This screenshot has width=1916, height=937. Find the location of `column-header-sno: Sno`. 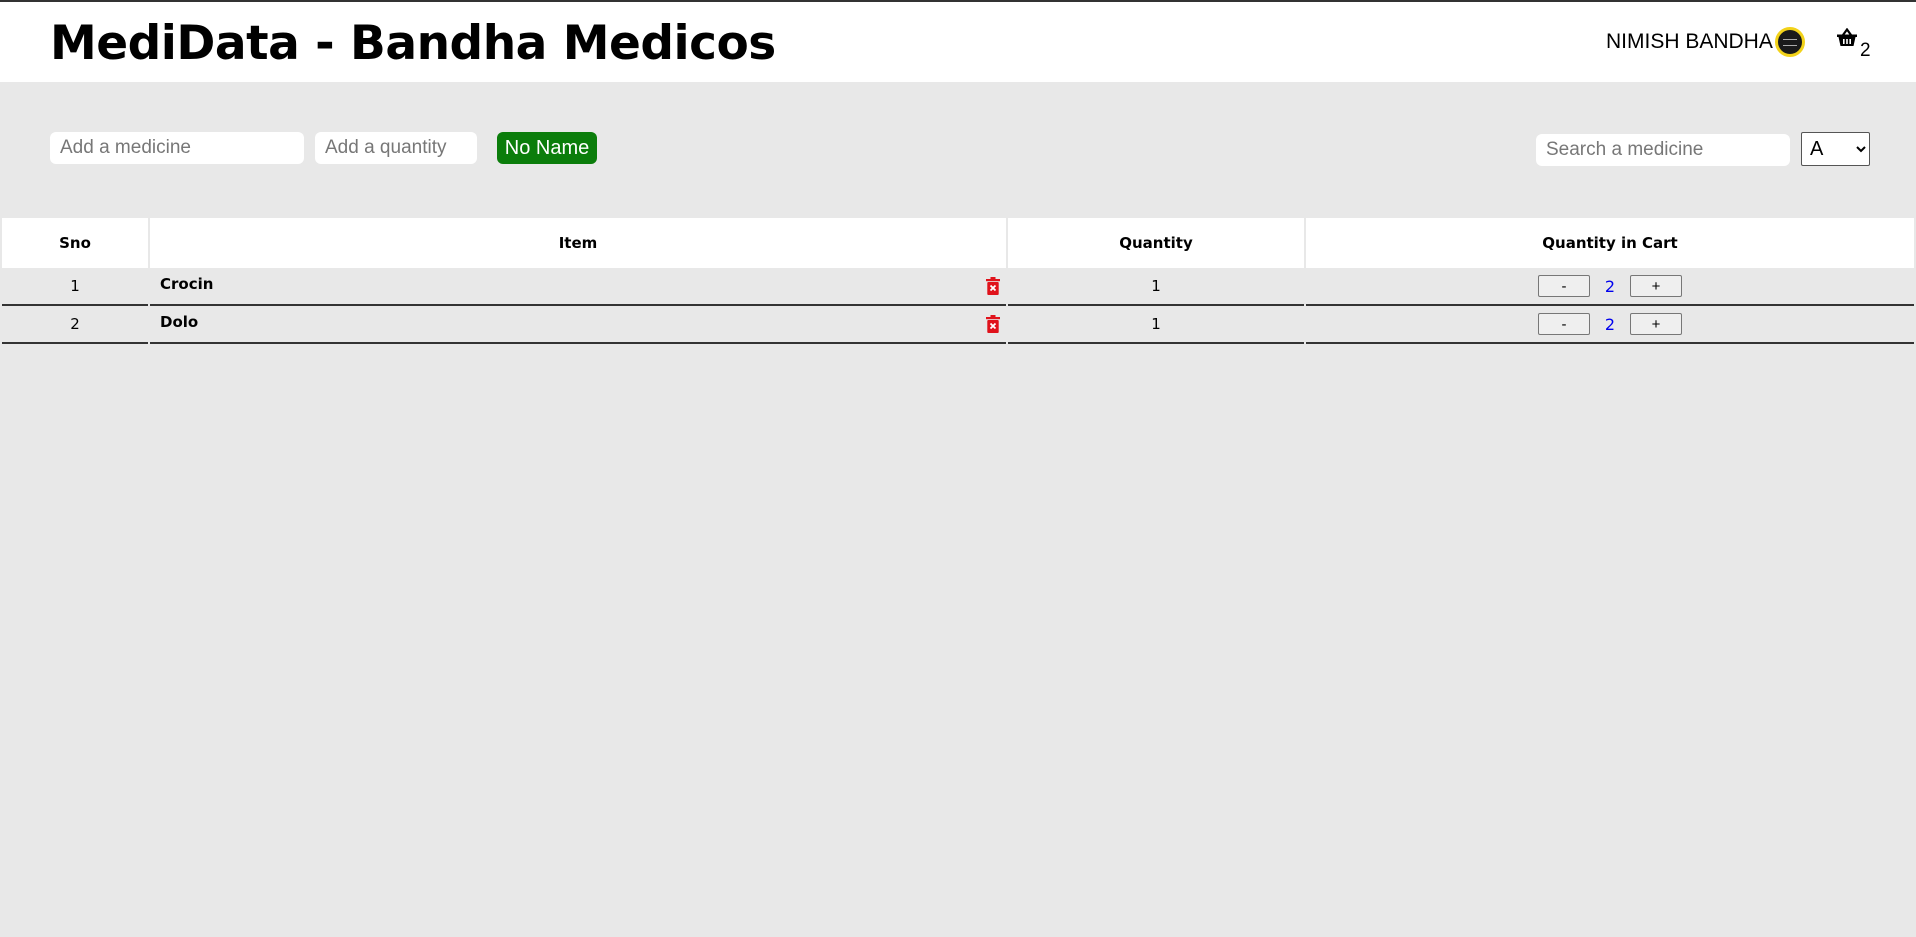

column-header-sno: Sno is located at coordinates (75, 243).